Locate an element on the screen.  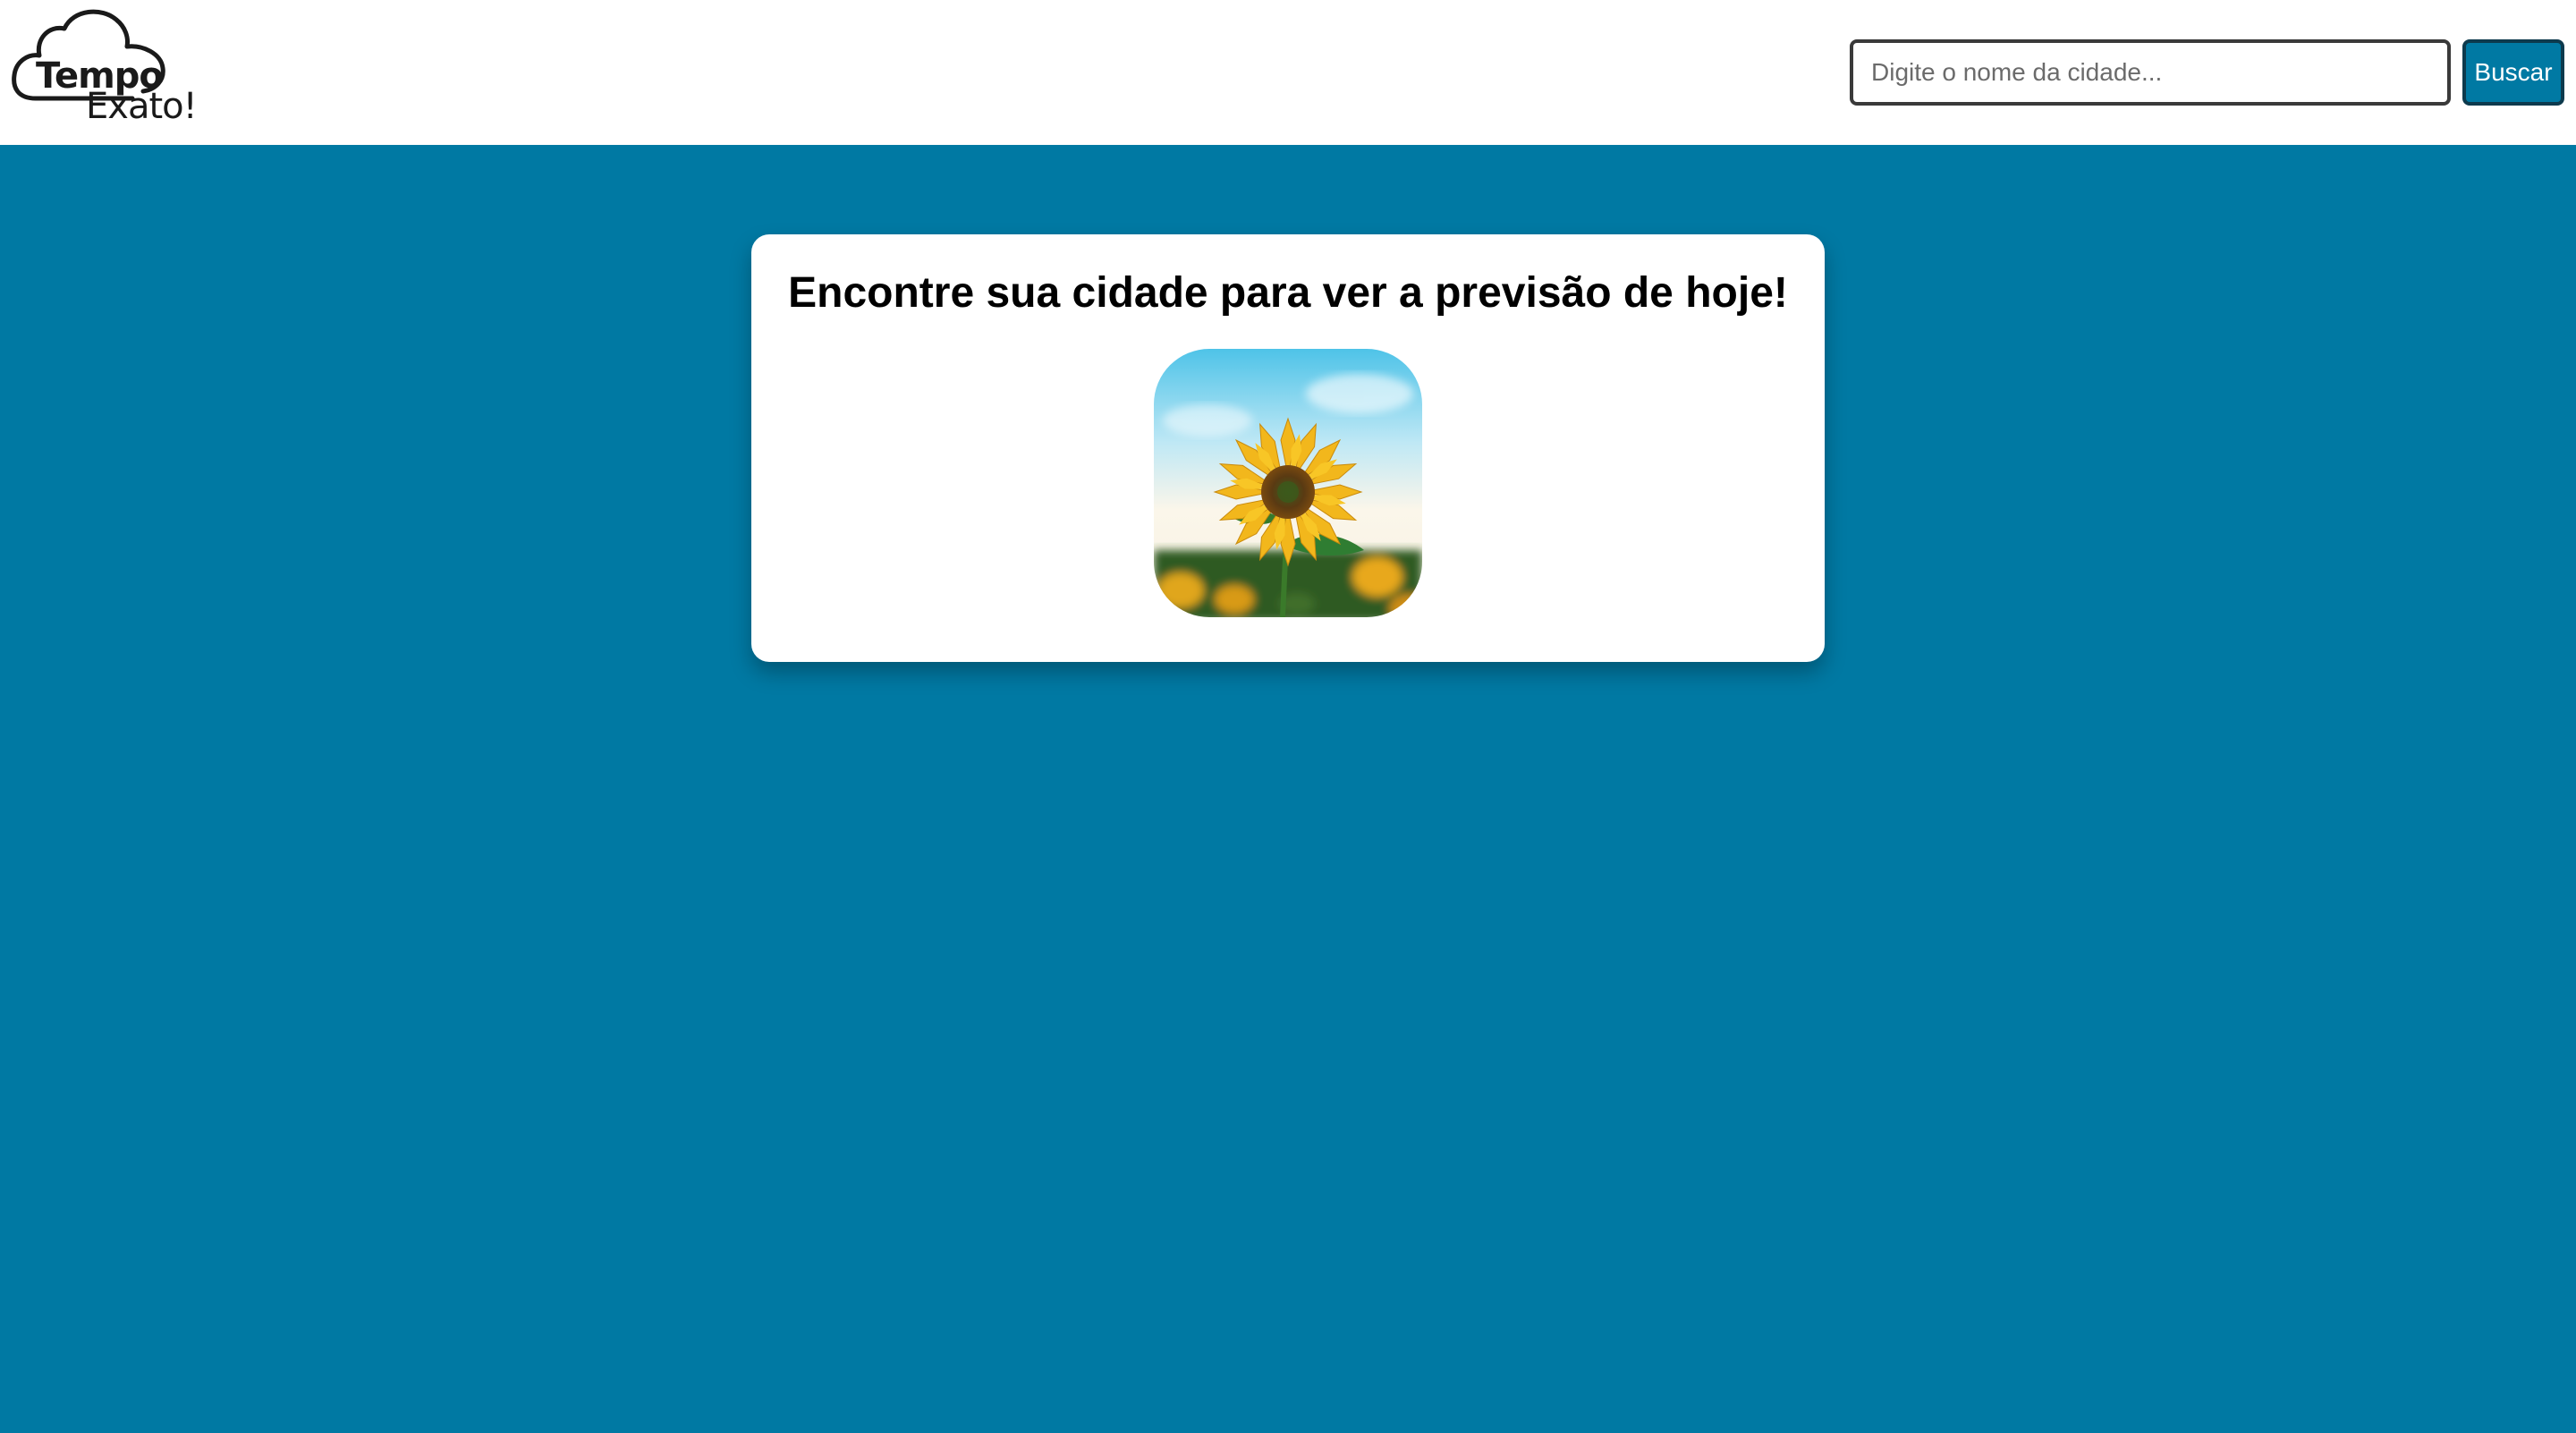
search-button: Buscar is located at coordinates (2513, 72).